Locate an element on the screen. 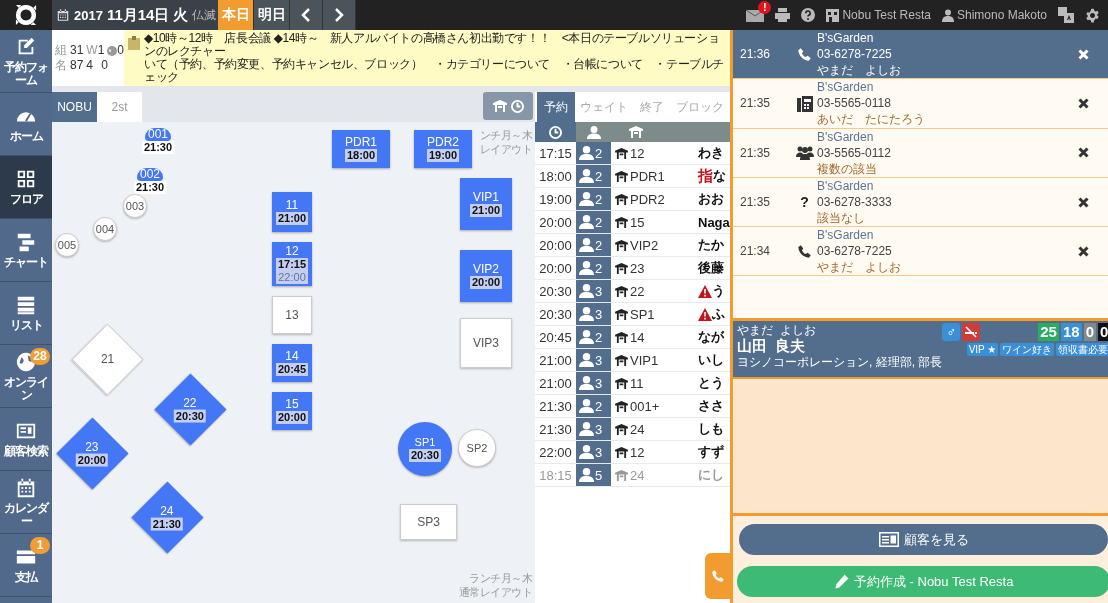 The height and width of the screenshot is (603, 1108). customer-kana: やまだ よしお is located at coordinates (777, 330).